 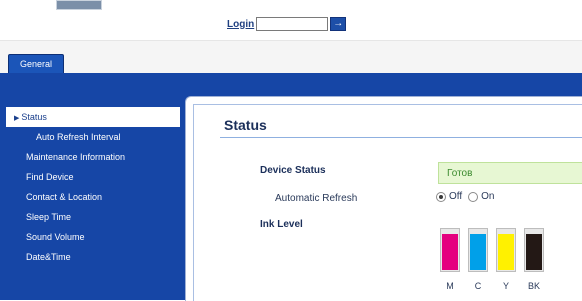 What do you see at coordinates (487, 196) in the screenshot?
I see `radio-on-label: On` at bounding box center [487, 196].